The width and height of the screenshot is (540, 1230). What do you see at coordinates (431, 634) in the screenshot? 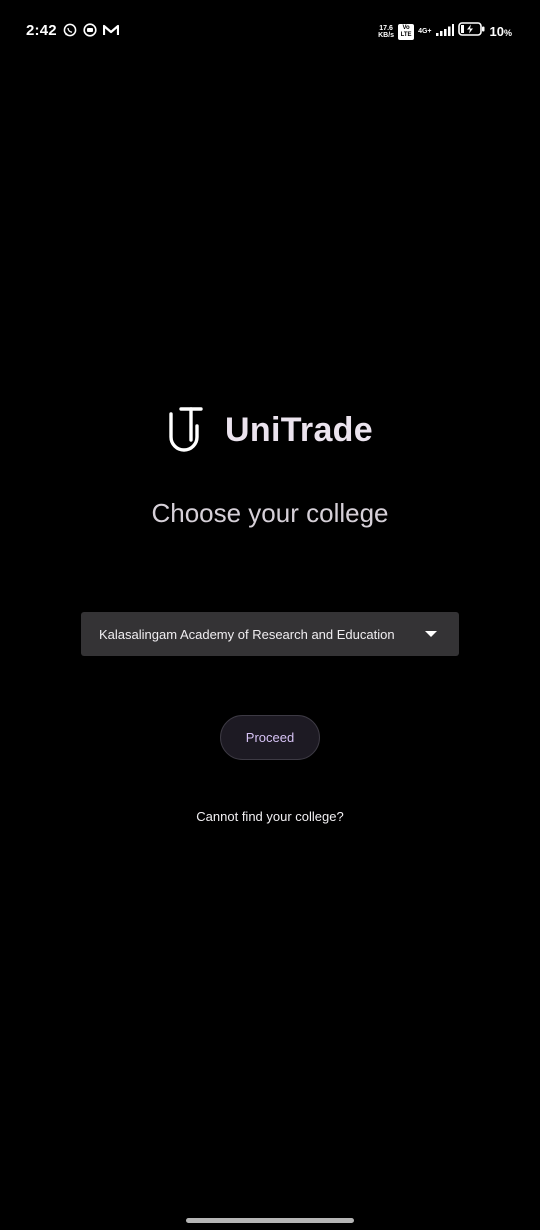
I see `dropdown-arrow-icon` at bounding box center [431, 634].